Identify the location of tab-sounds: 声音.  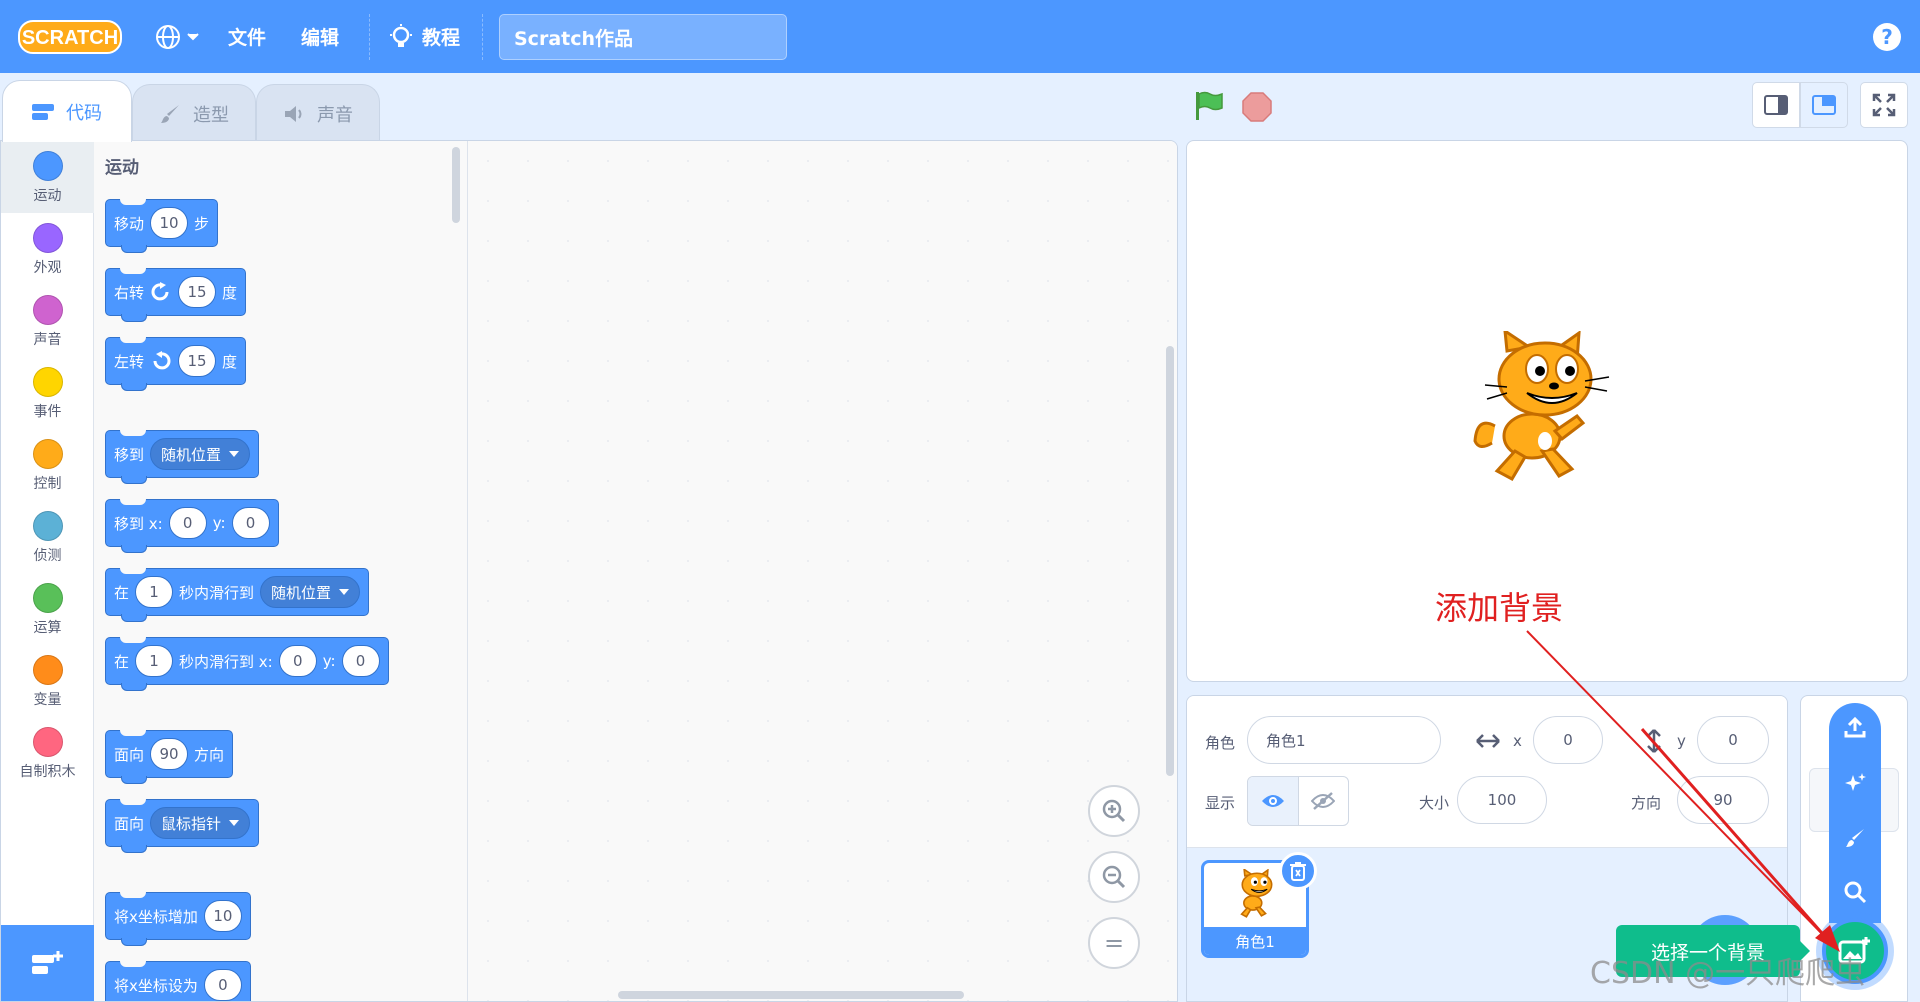
(318, 113).